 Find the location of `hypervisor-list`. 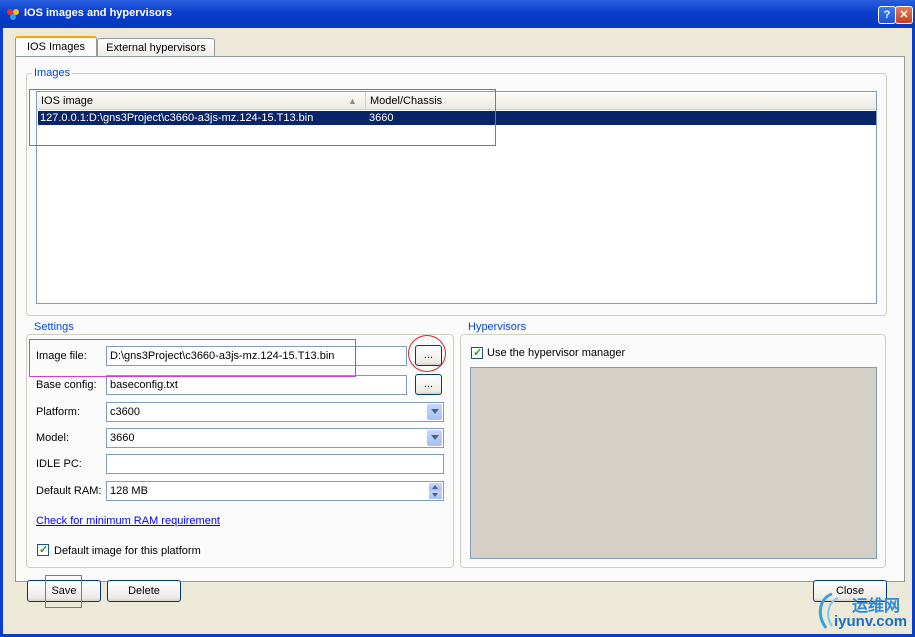

hypervisor-list is located at coordinates (673, 463).